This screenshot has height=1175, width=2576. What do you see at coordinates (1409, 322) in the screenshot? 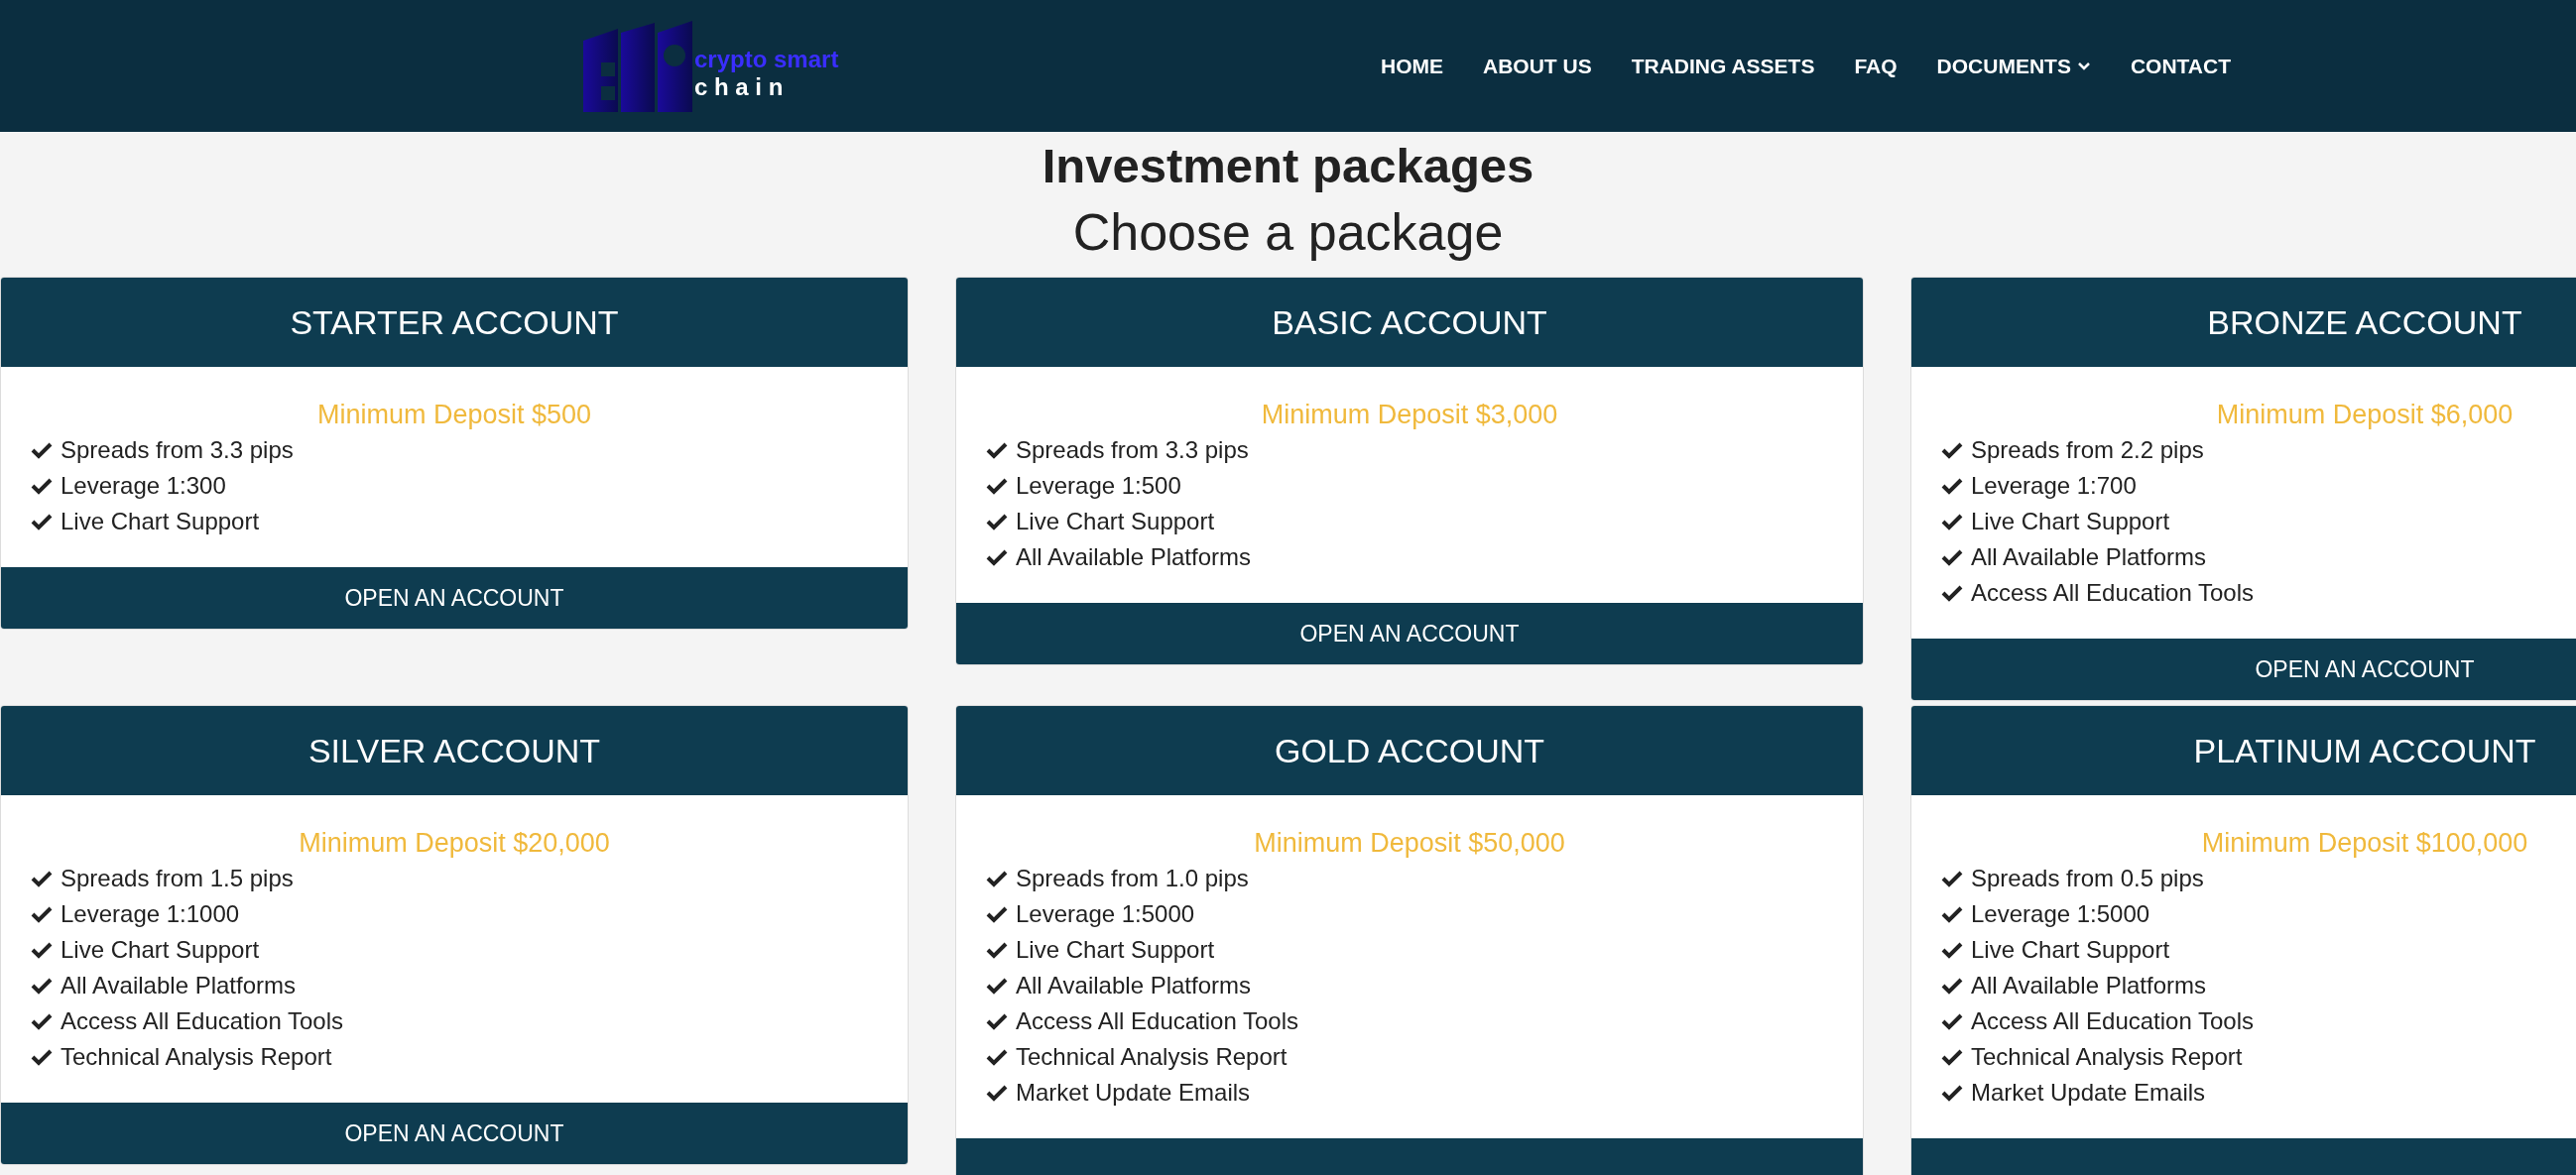
I see `package-title: BASIC ACCOUNT` at bounding box center [1409, 322].